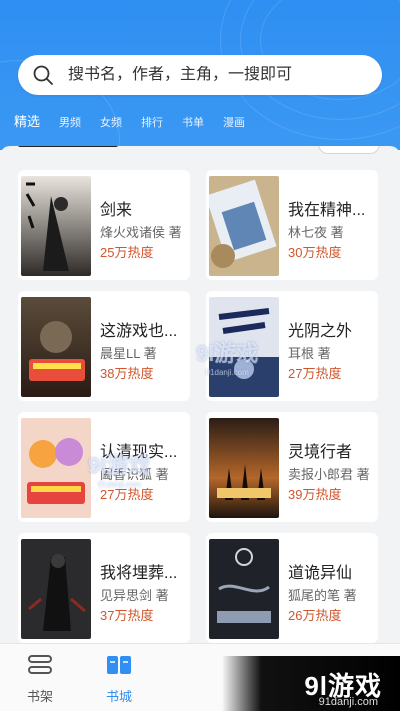 This screenshot has height=711, width=400. What do you see at coordinates (27, 120) in the screenshot?
I see `tab-featured: 精选` at bounding box center [27, 120].